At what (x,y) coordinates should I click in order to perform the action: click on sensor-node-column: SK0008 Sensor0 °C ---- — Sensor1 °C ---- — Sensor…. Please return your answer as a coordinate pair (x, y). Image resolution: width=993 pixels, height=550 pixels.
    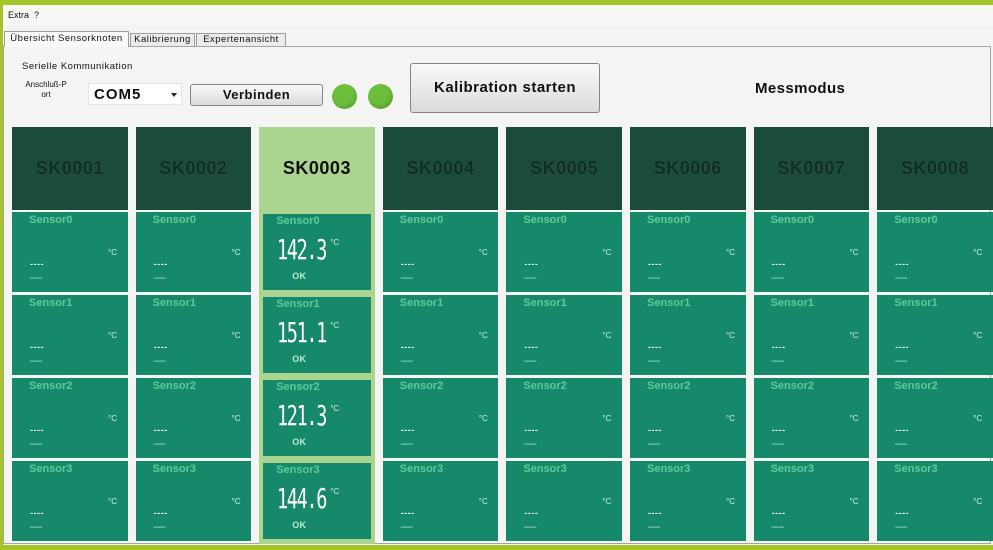
    Looking at the image, I should click on (935, 334).